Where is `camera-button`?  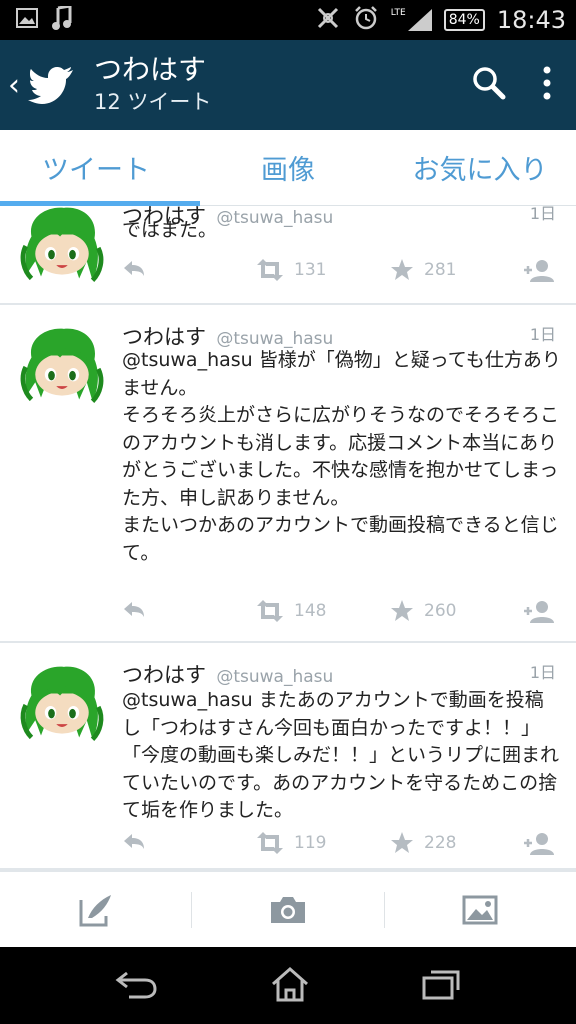 camera-button is located at coordinates (287, 909).